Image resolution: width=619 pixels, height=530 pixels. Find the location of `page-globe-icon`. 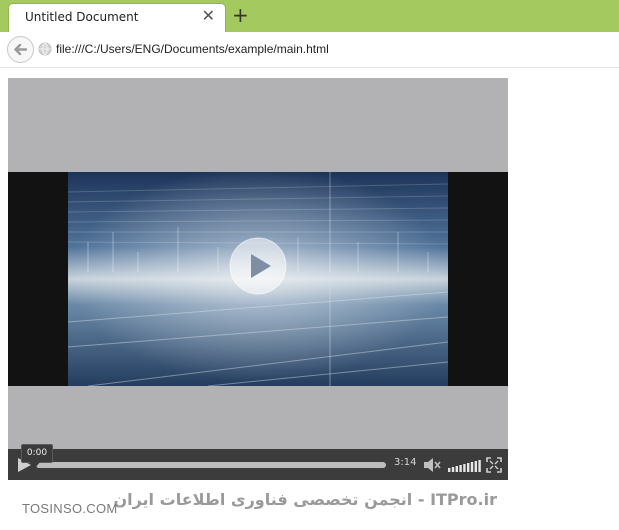

page-globe-icon is located at coordinates (45, 49).